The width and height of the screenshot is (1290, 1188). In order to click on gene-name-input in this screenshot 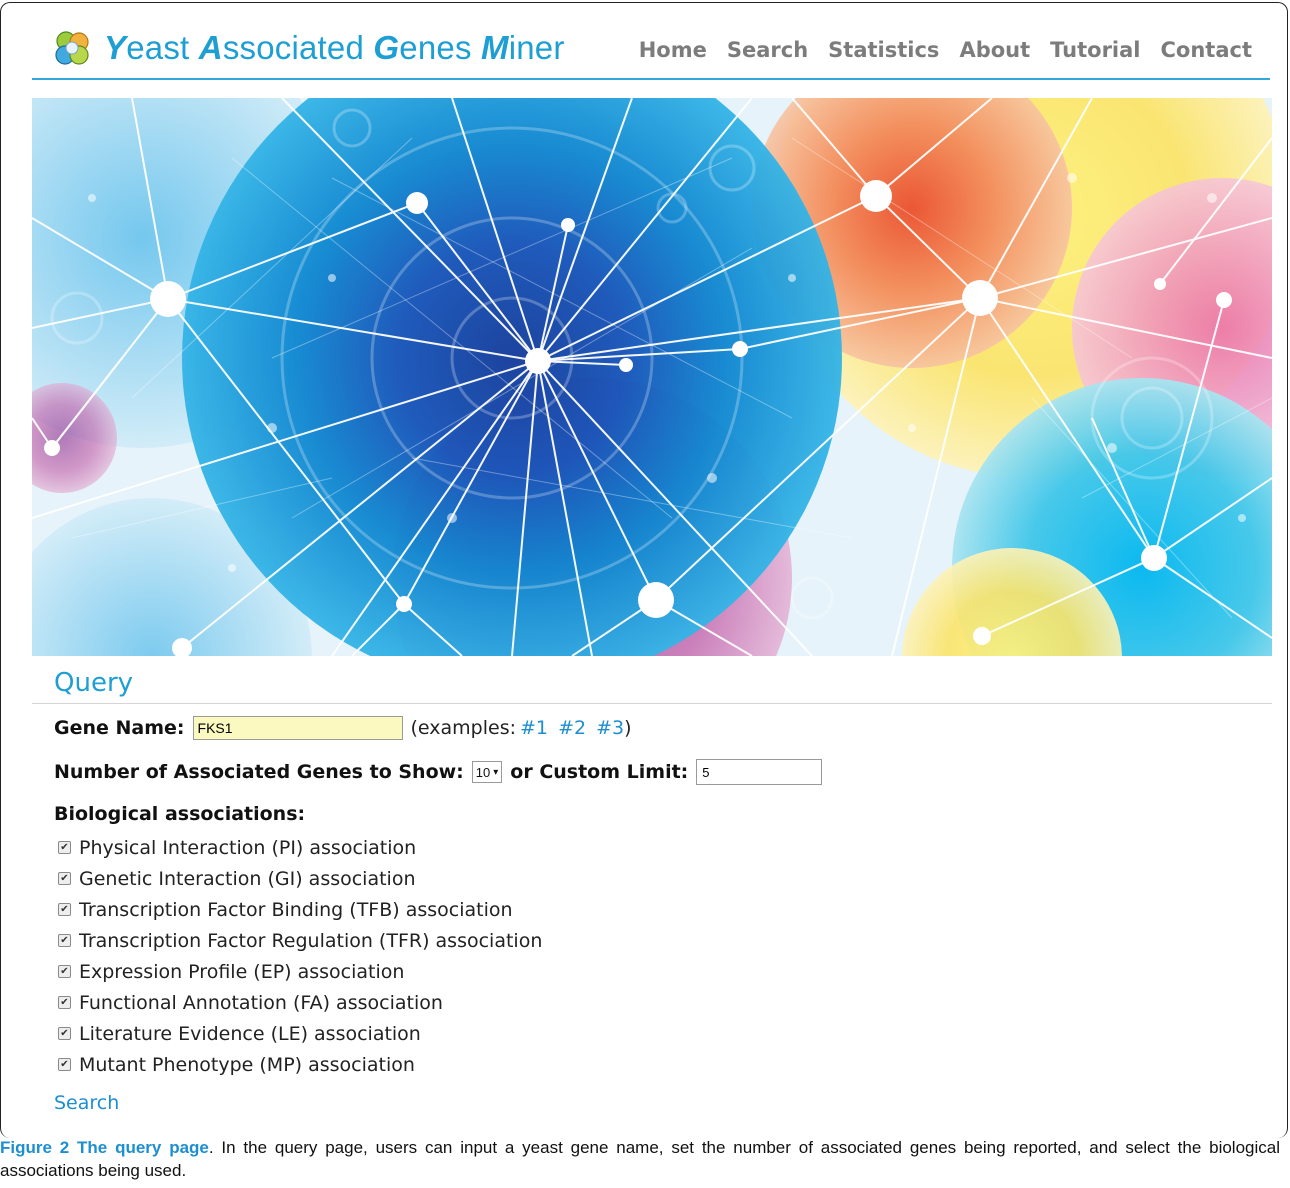, I will do `click(297, 728)`.